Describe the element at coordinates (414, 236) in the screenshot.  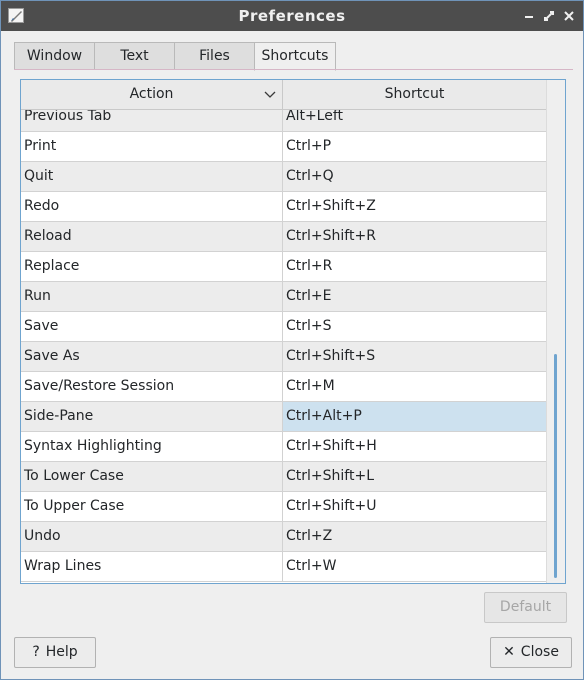
I see `shortcut-cell: Ctrl+Shift+R` at that location.